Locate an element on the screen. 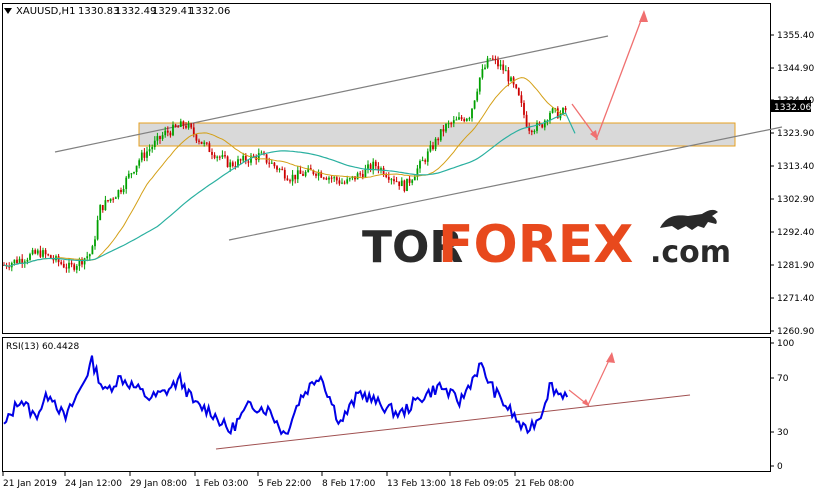 This screenshot has height=494, width=815. time-tick-label: 21 Jan 2019 is located at coordinates (30, 484).